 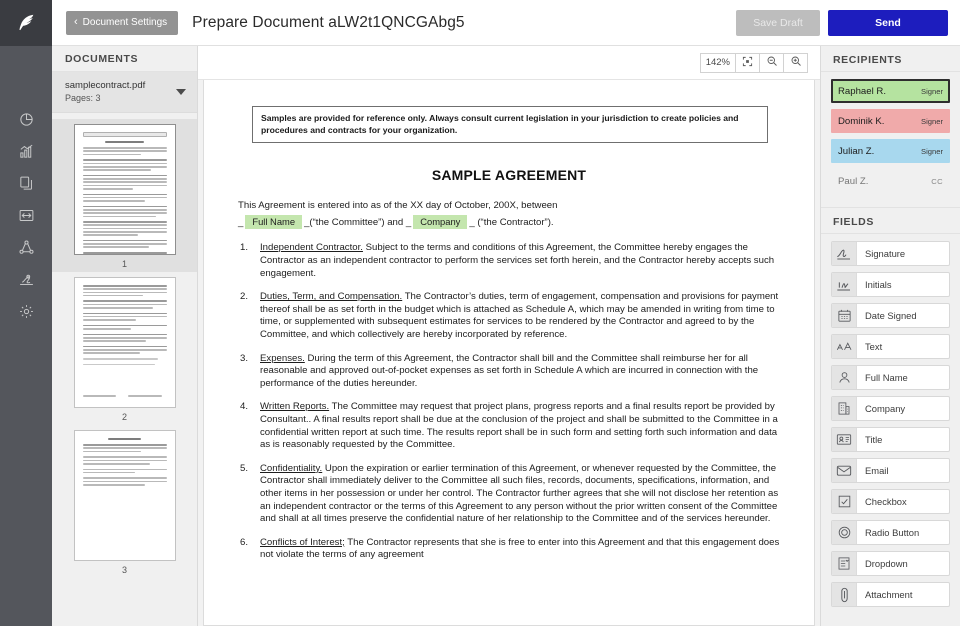 I want to click on rail-item-signature, so click(x=26, y=279).